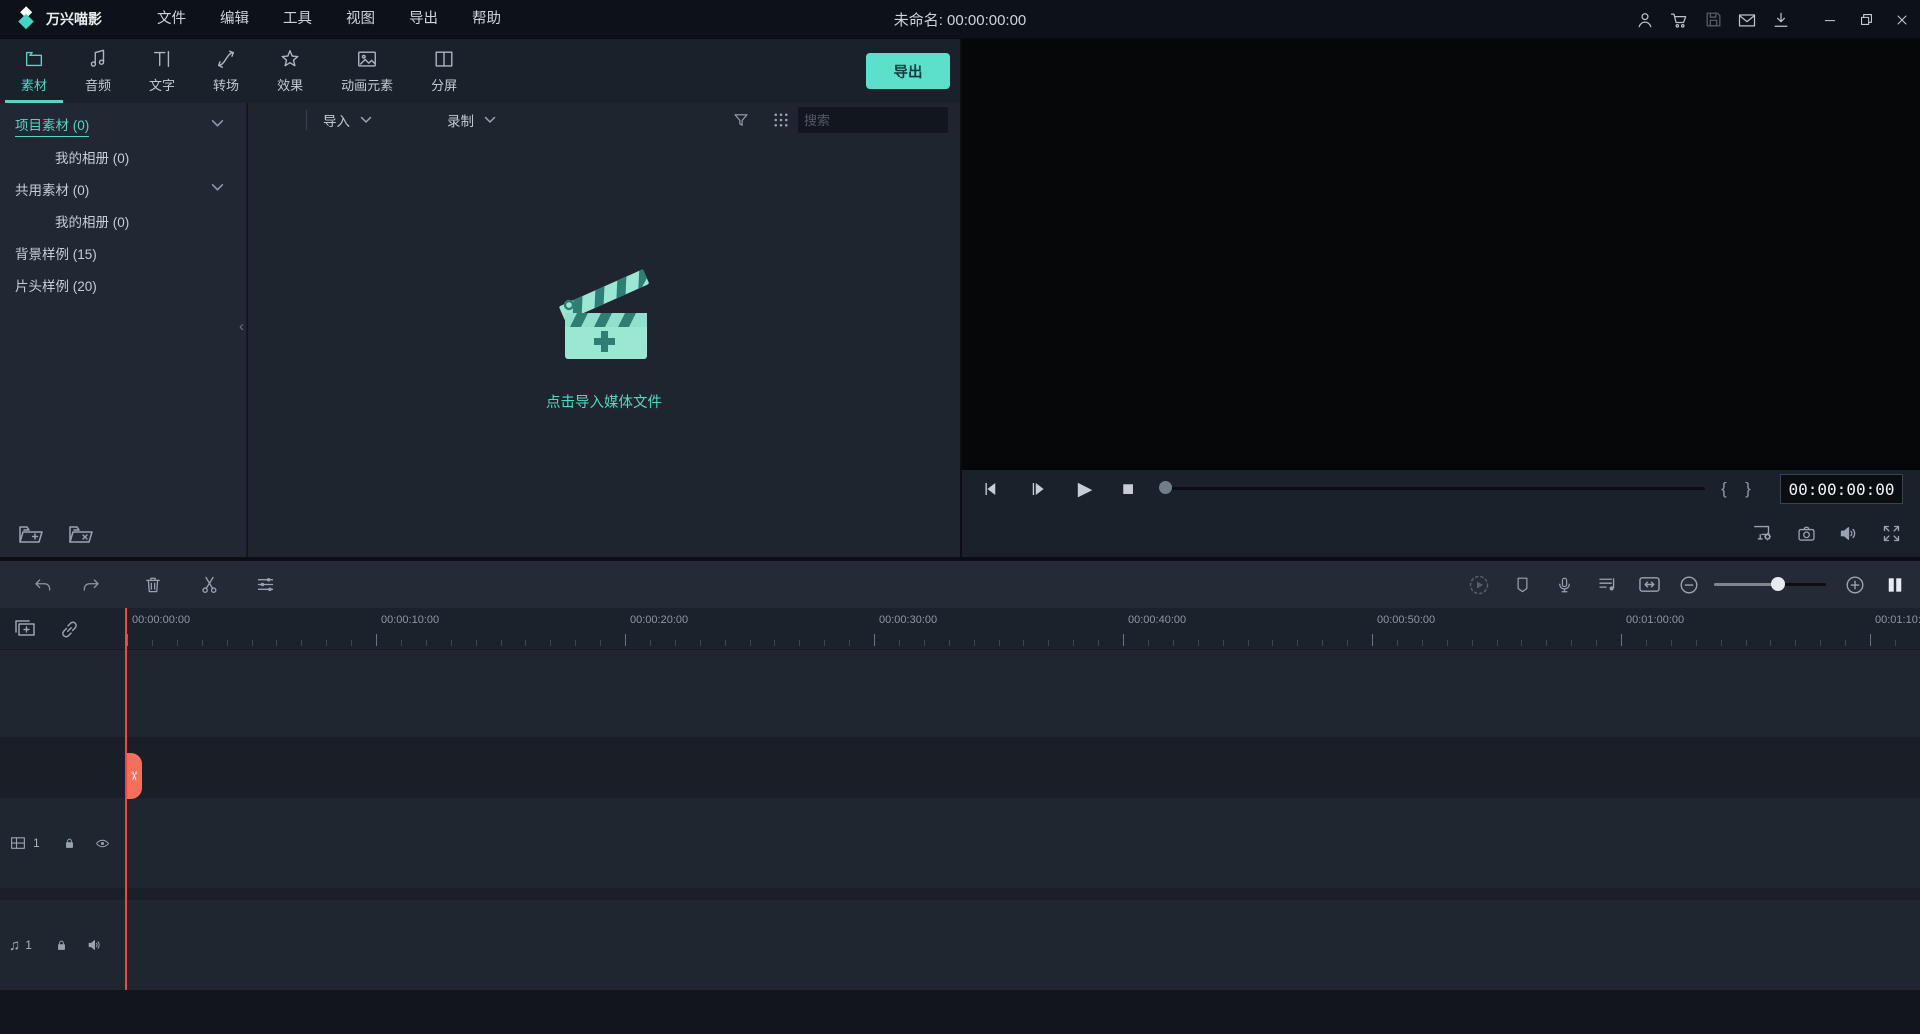 The width and height of the screenshot is (1920, 1034). Describe the element at coordinates (162, 71) in the screenshot. I see `tab-text: 文字` at that location.